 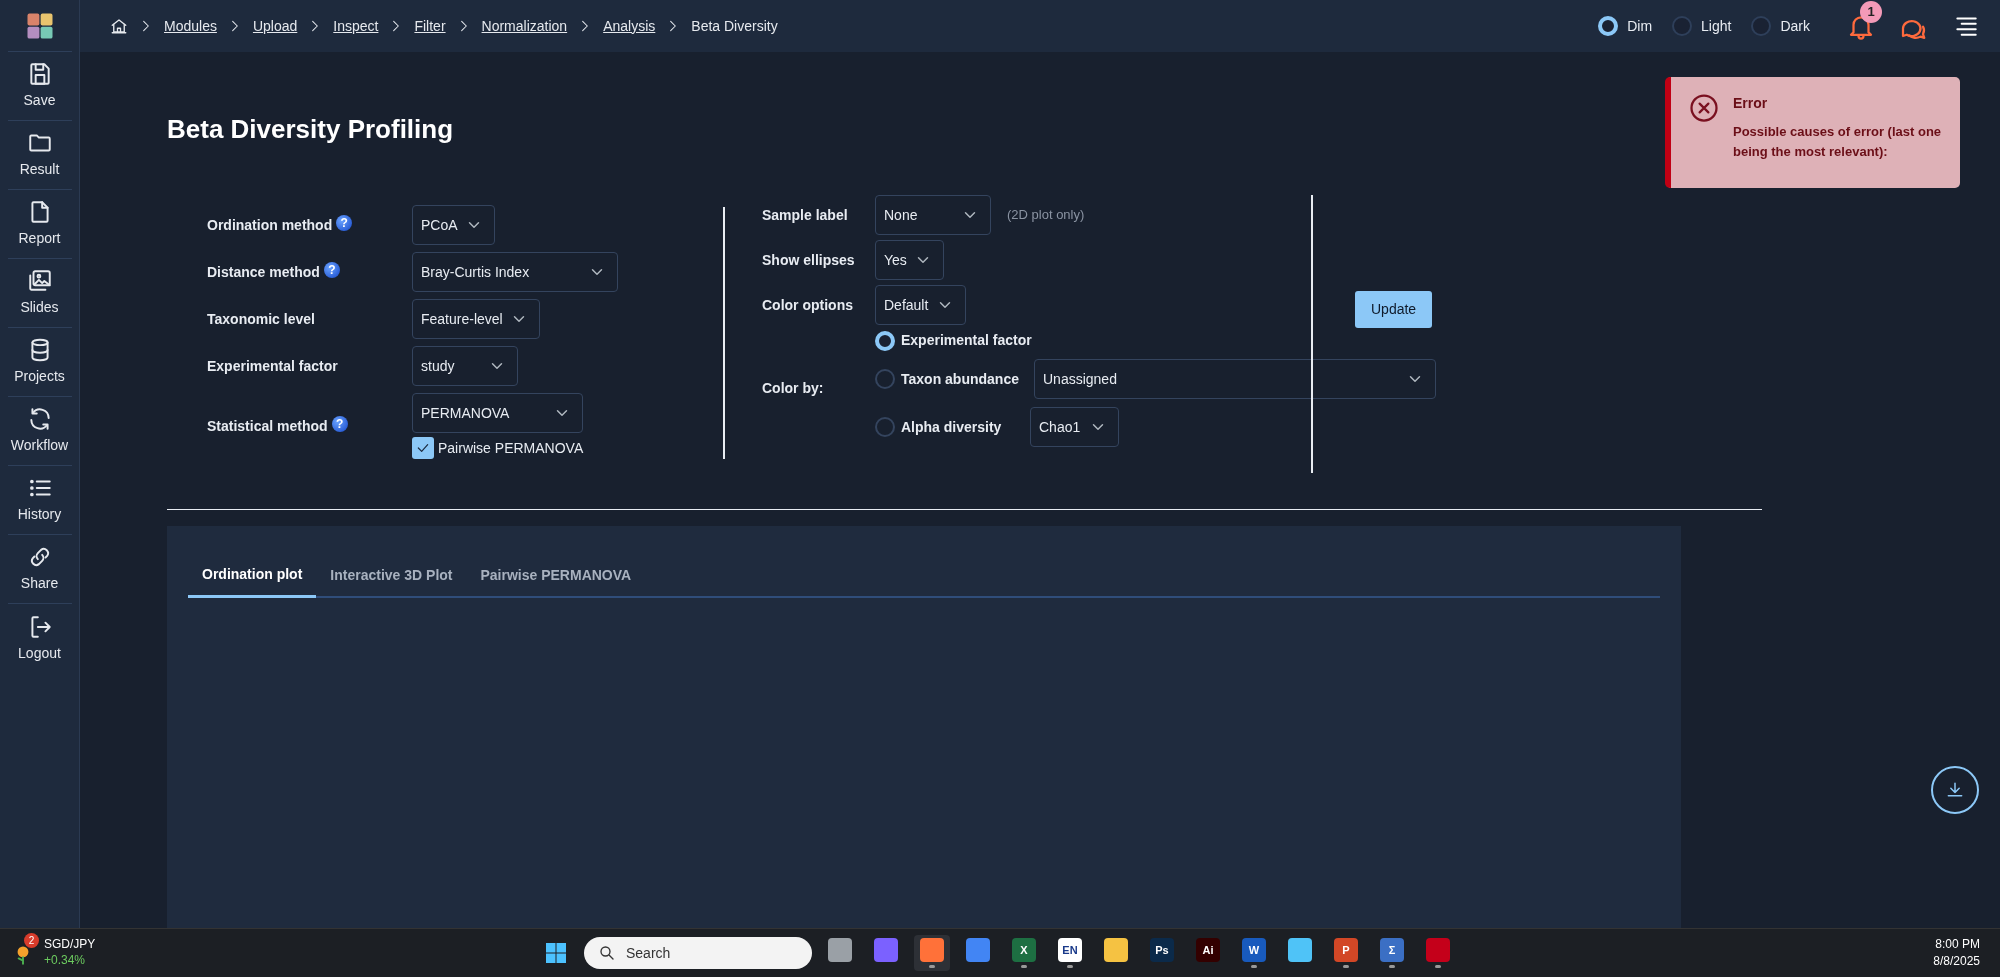 I want to click on notification-badge: 2, so click(x=31, y=940).